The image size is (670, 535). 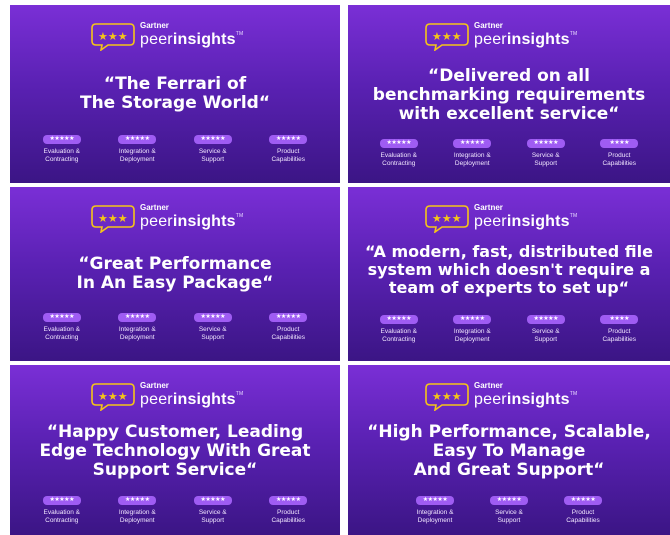 I want to click on quote-line: And Great Support“, so click(x=509, y=470).